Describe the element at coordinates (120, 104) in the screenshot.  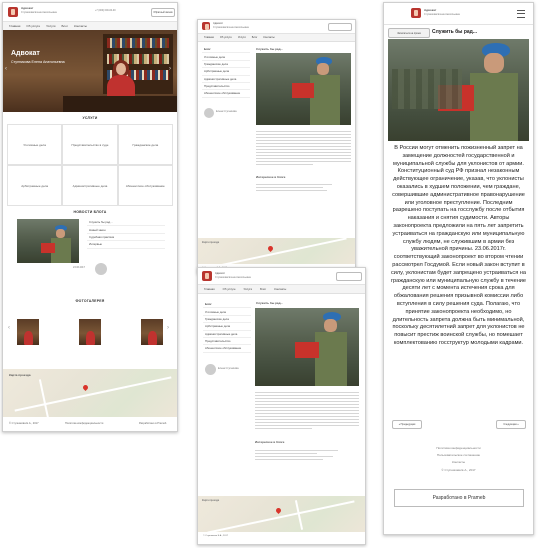
I see `desk` at that location.